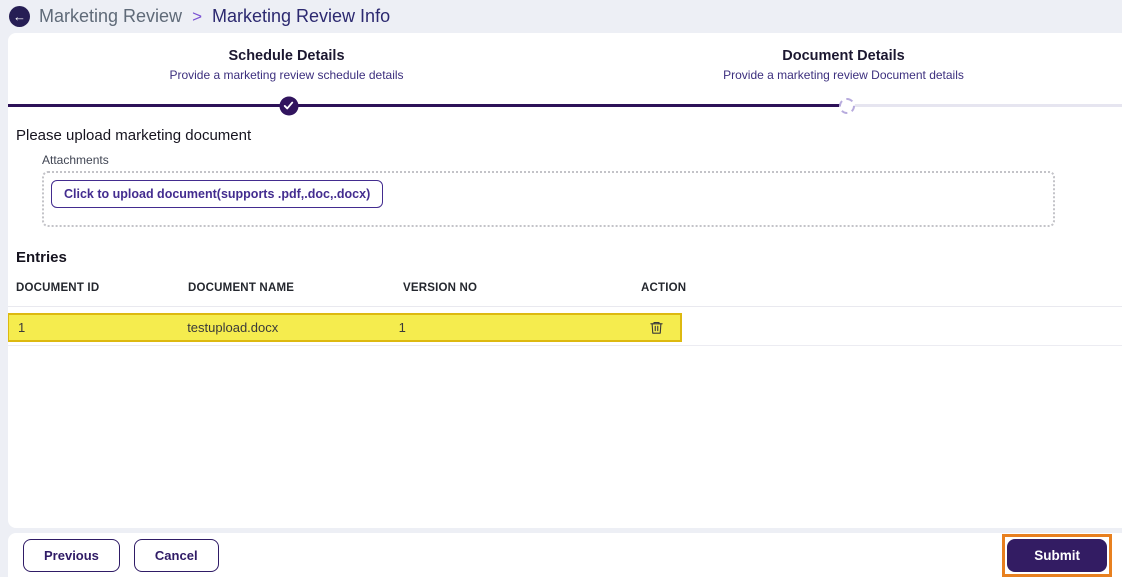  I want to click on submit-highlight-outline: Submit, so click(1057, 555).